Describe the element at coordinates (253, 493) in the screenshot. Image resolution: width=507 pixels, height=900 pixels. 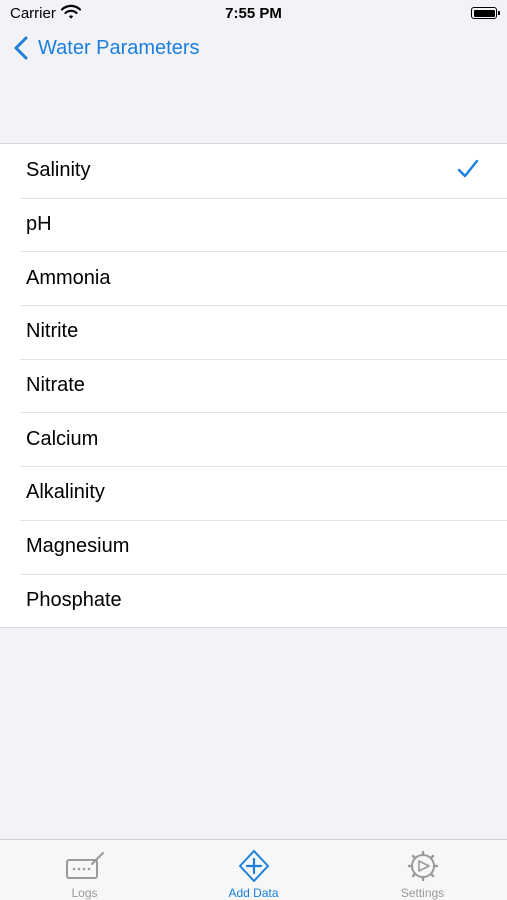
I see `list-item-alkalinity: Alkalinity` at that location.